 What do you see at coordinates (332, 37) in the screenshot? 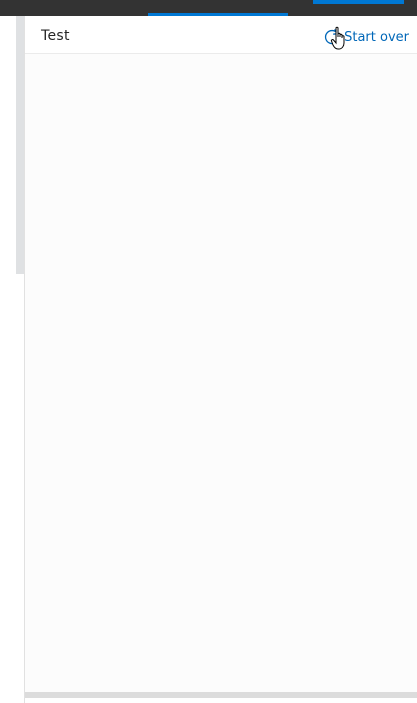
I see `refresh-icon` at bounding box center [332, 37].